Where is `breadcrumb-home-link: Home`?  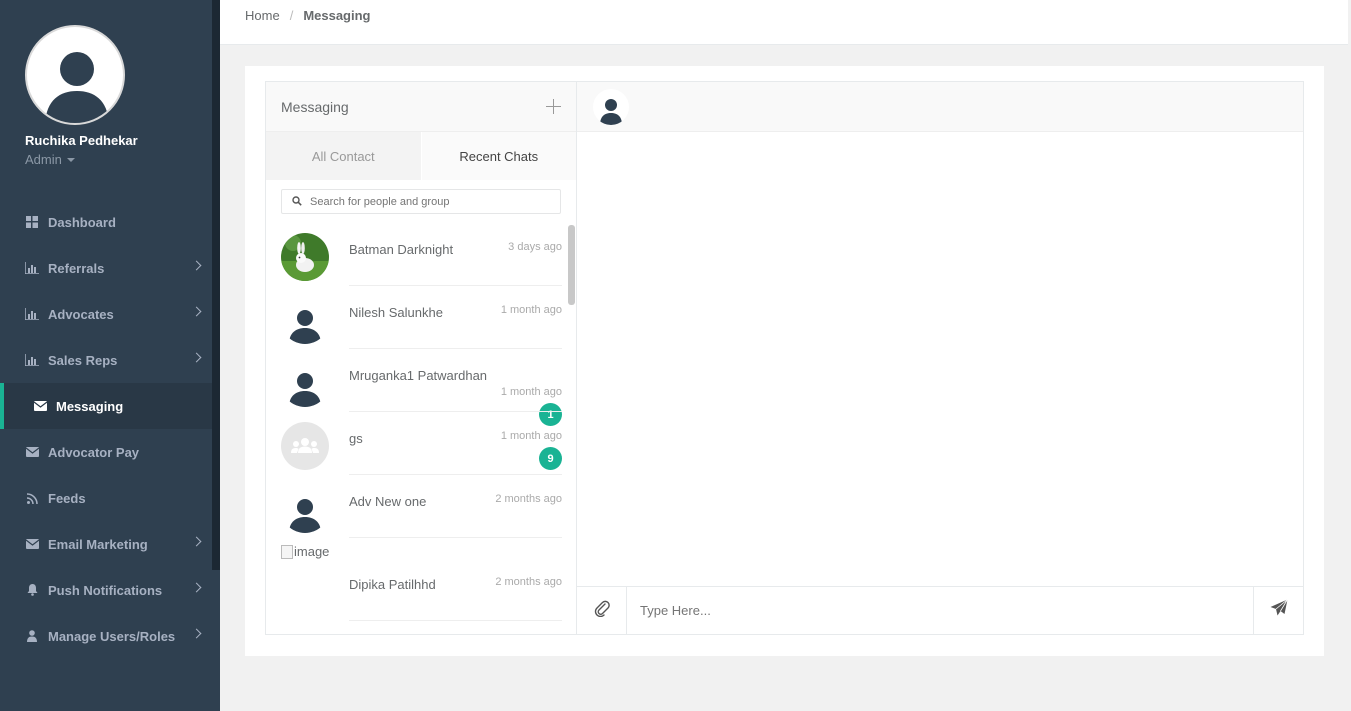
breadcrumb-home-link: Home is located at coordinates (262, 15).